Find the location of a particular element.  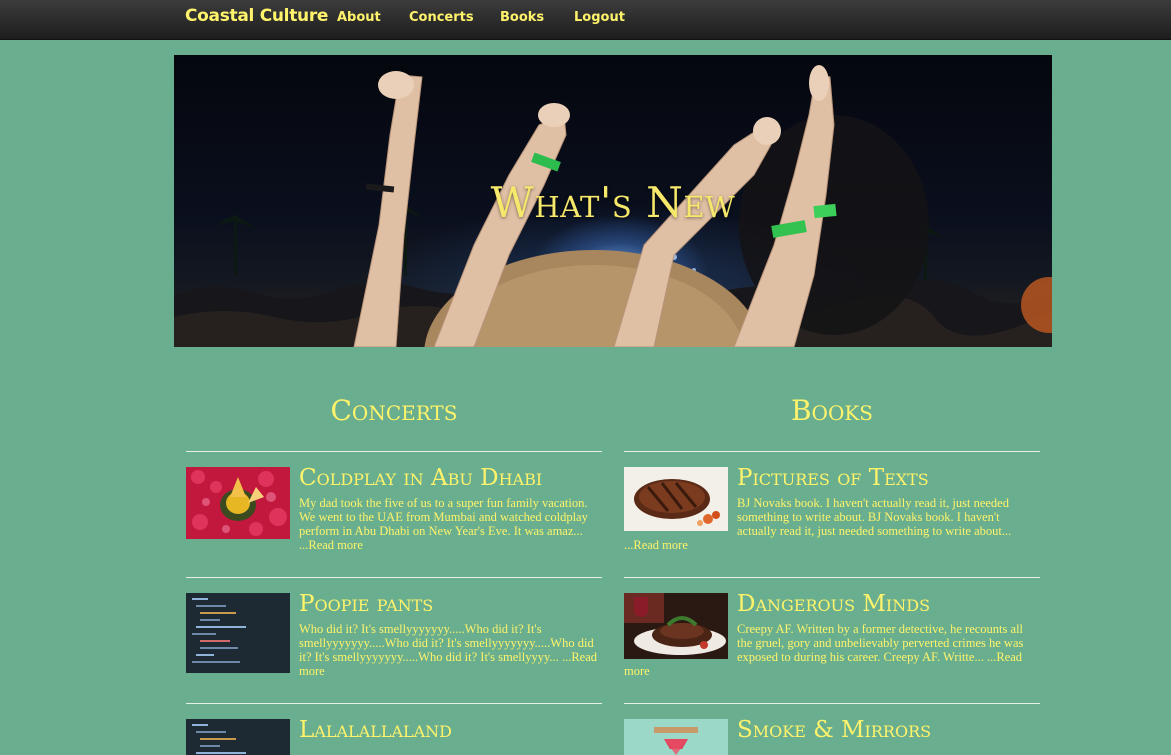

brand-logo: Coastal Culture is located at coordinates (256, 16).